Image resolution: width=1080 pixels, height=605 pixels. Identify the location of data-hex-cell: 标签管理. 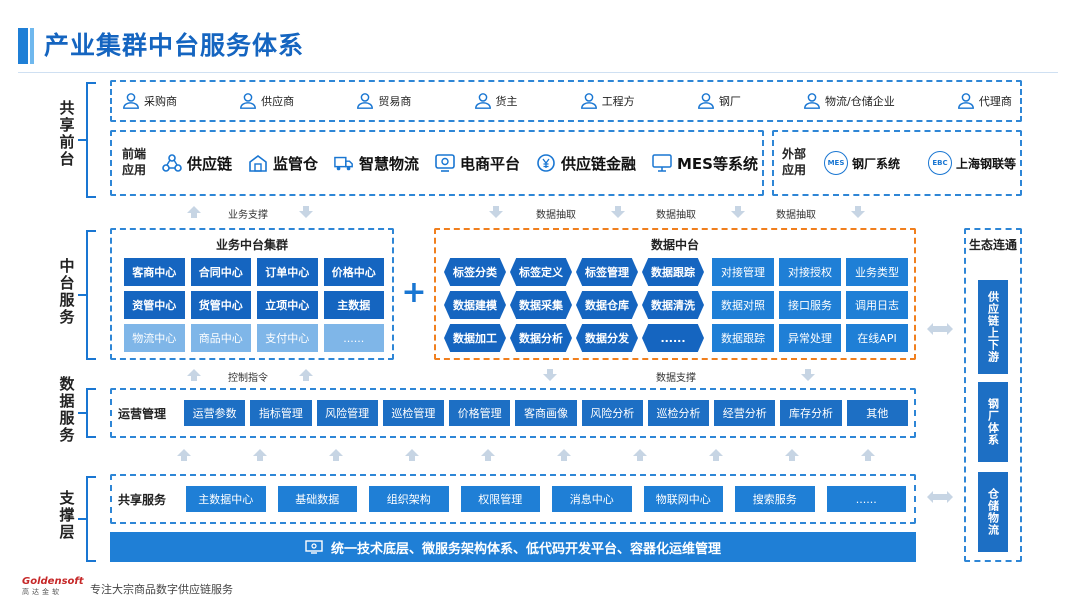
(607, 272).